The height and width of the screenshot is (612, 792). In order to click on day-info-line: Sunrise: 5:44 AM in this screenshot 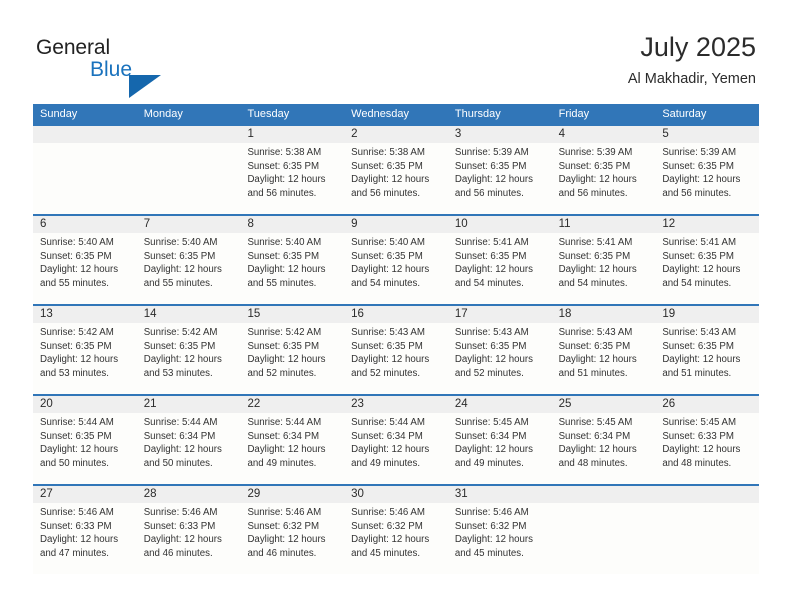, I will do `click(388, 422)`.